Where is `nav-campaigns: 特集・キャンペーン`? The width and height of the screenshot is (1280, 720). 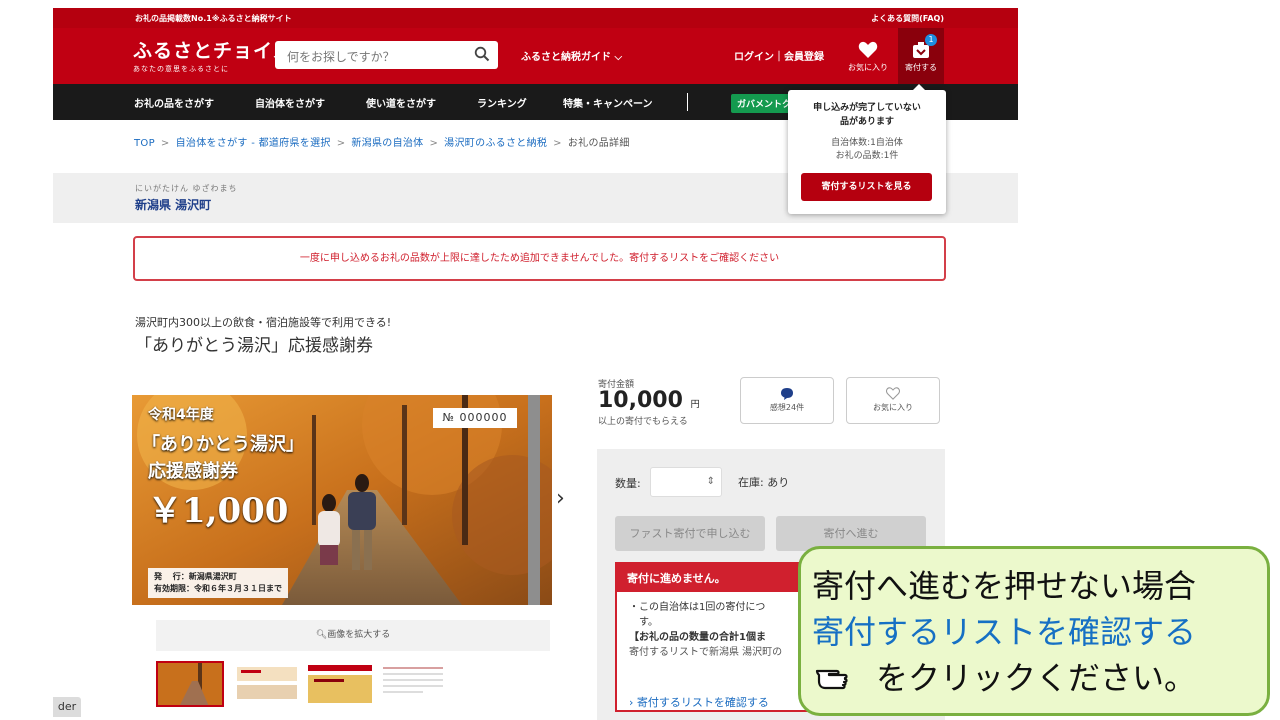 nav-campaigns: 特集・キャンペーン is located at coordinates (608, 102).